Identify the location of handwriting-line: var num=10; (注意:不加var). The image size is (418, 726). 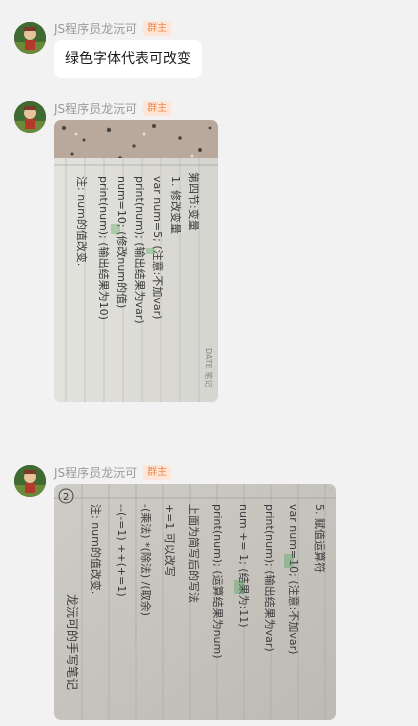
(294, 579).